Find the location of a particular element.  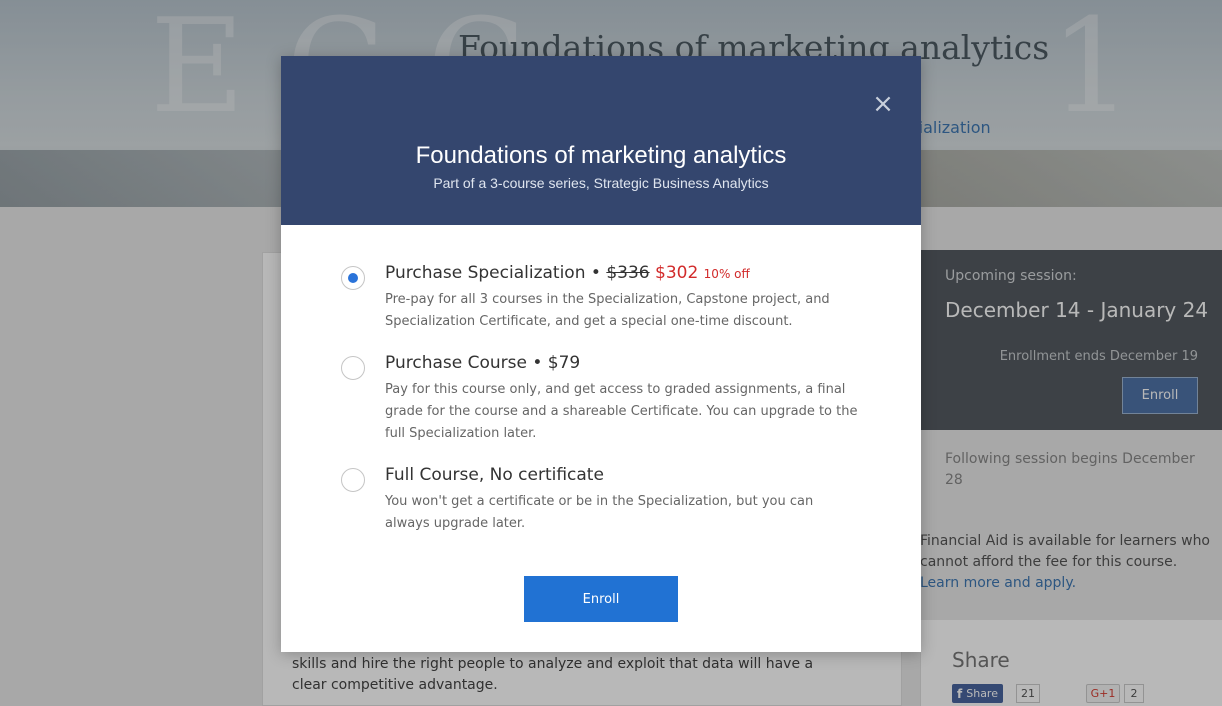

option-title: Purchase Course • $79 is located at coordinates (482, 363).